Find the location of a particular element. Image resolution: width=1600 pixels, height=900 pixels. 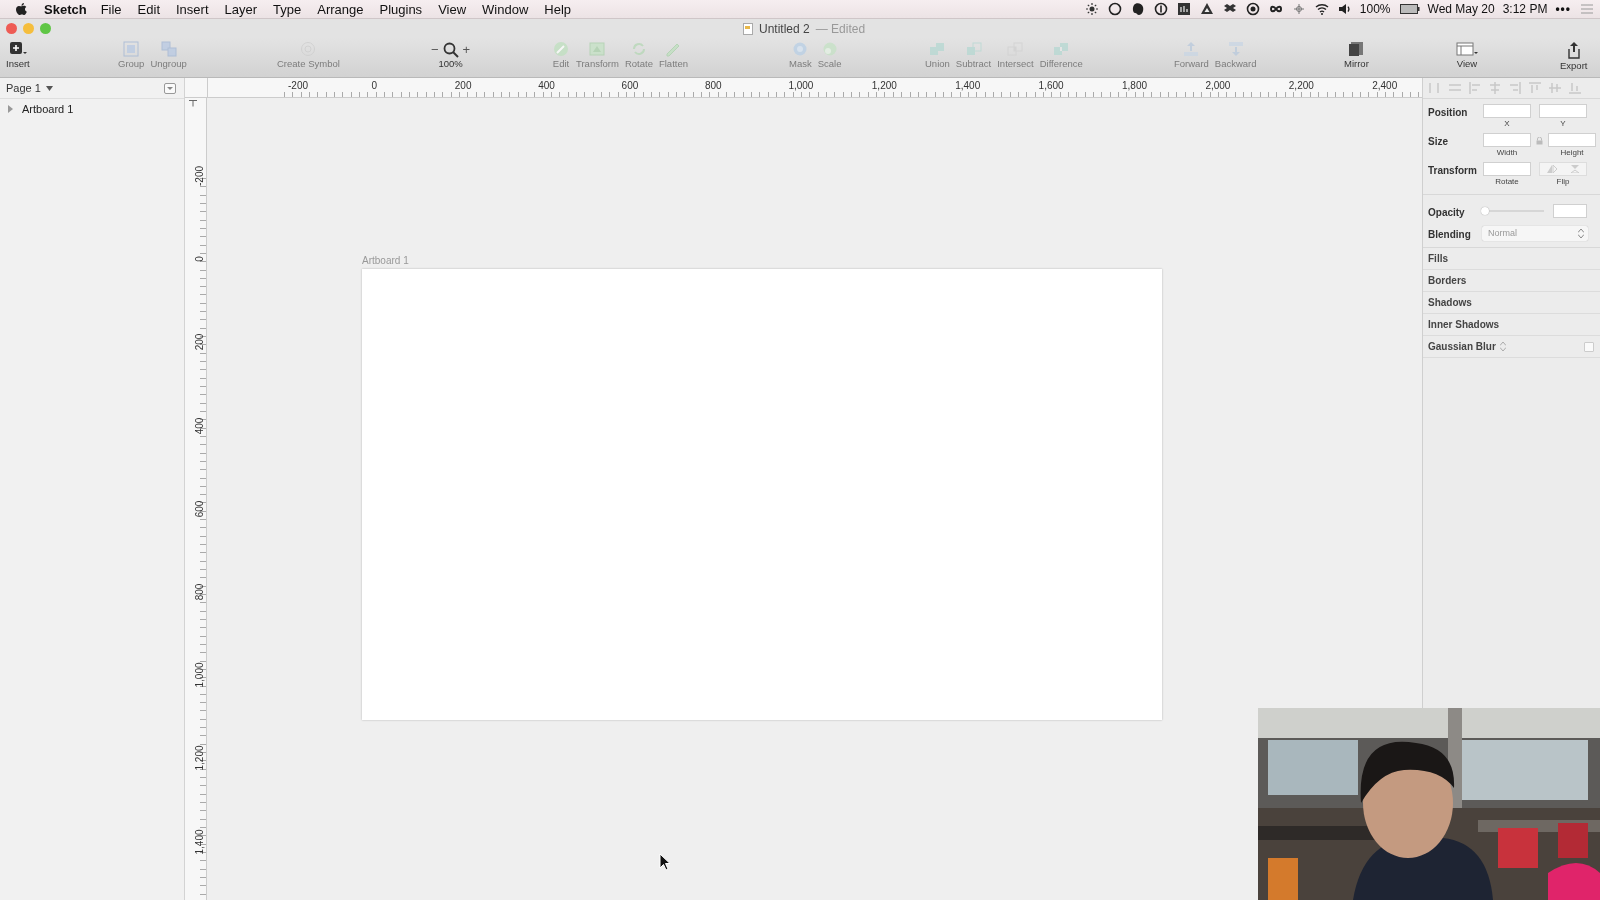

opacity-field is located at coordinates (1570, 211).